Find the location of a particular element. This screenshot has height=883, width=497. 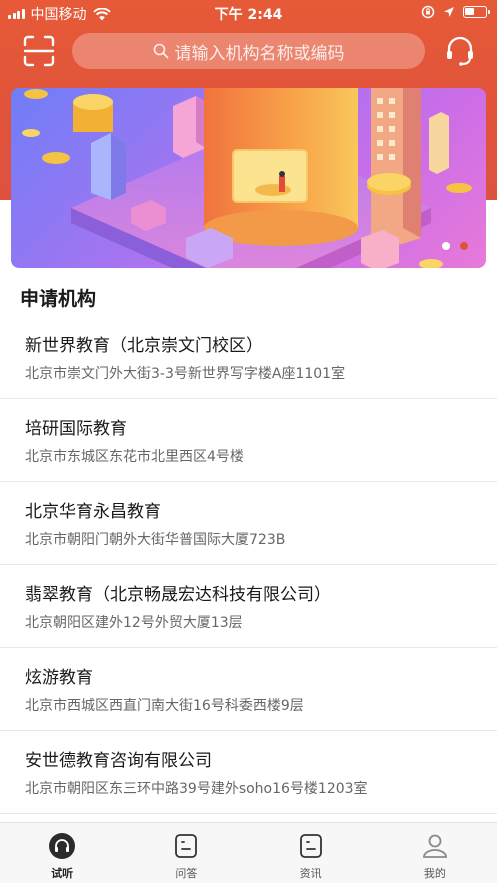

top-bar: 请输入机构名称或编码 is located at coordinates (248, 52).